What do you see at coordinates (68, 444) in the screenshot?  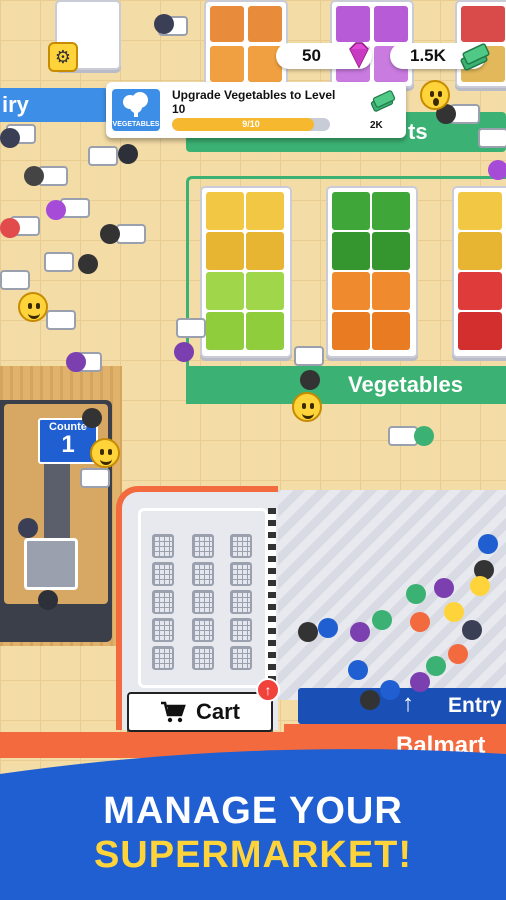 I see `counter-number: 1` at bounding box center [68, 444].